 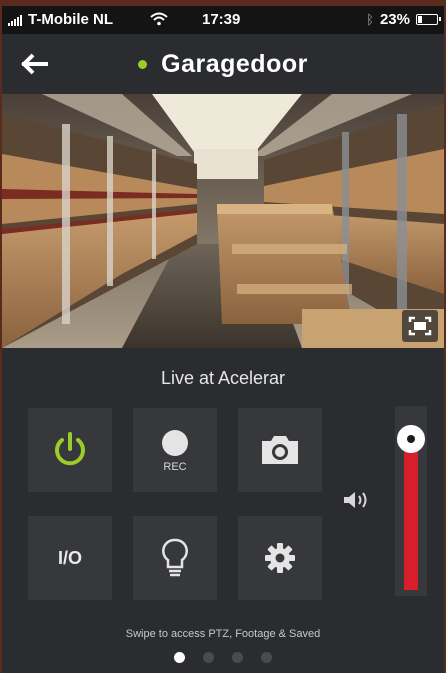 I want to click on page-indicator, so click(x=223, y=657).